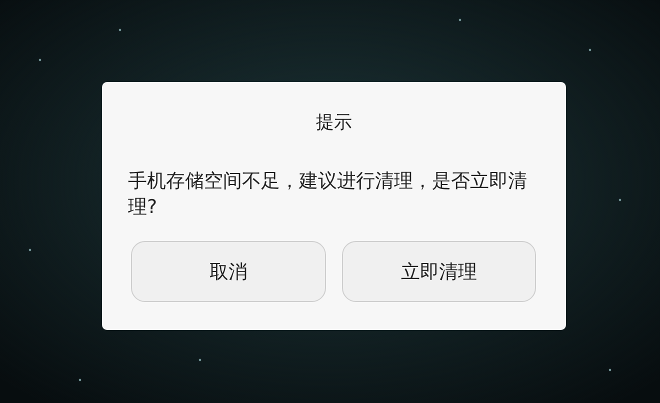 This screenshot has height=403, width=660. Describe the element at coordinates (439, 271) in the screenshot. I see `clean-now-button: 立即清理` at that location.